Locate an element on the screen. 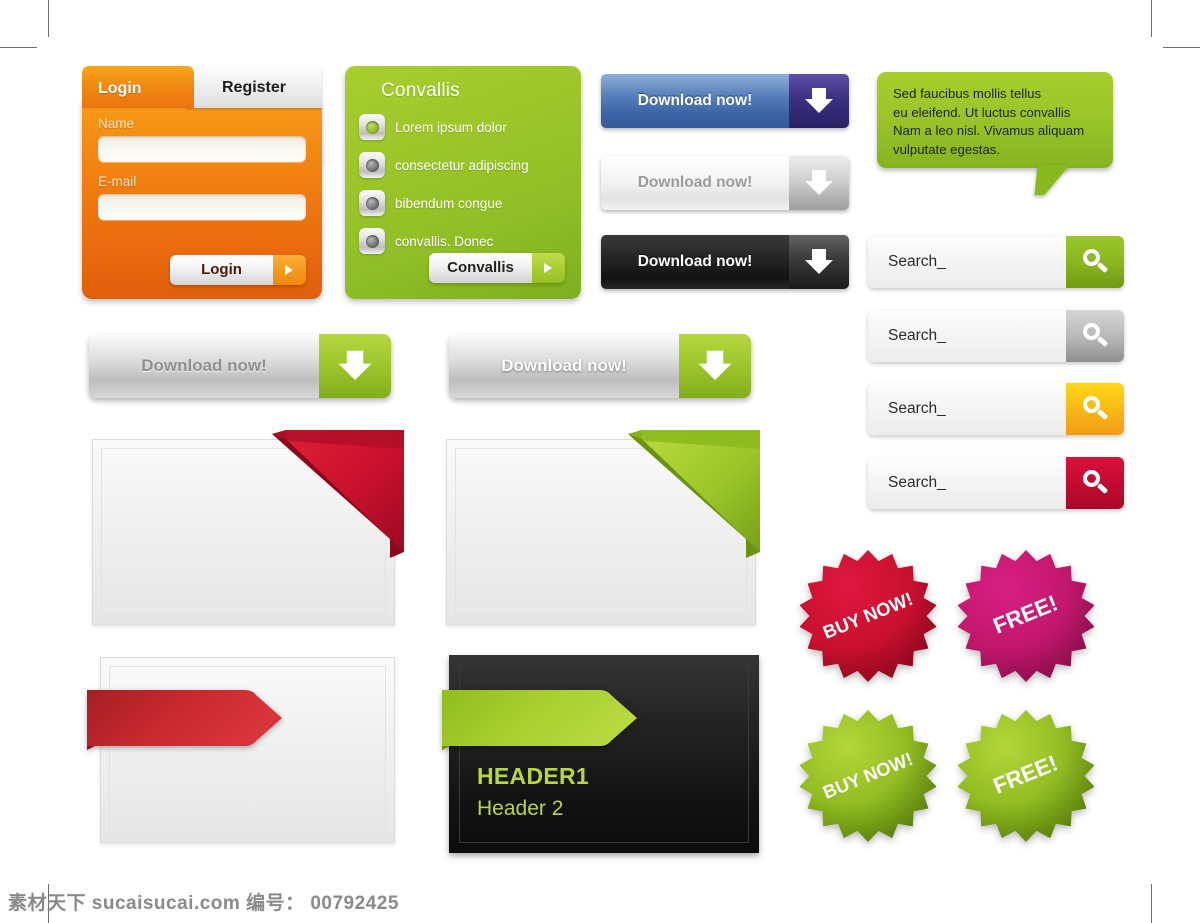 The width and height of the screenshot is (1200, 923). crop-mark-top-right-vertical is located at coordinates (1151, 18).